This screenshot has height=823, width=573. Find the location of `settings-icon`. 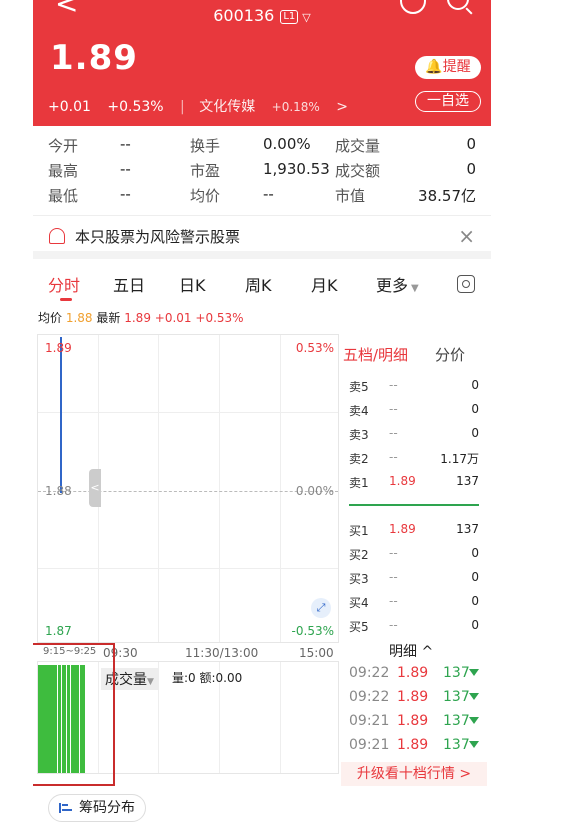

settings-icon is located at coordinates (466, 284).